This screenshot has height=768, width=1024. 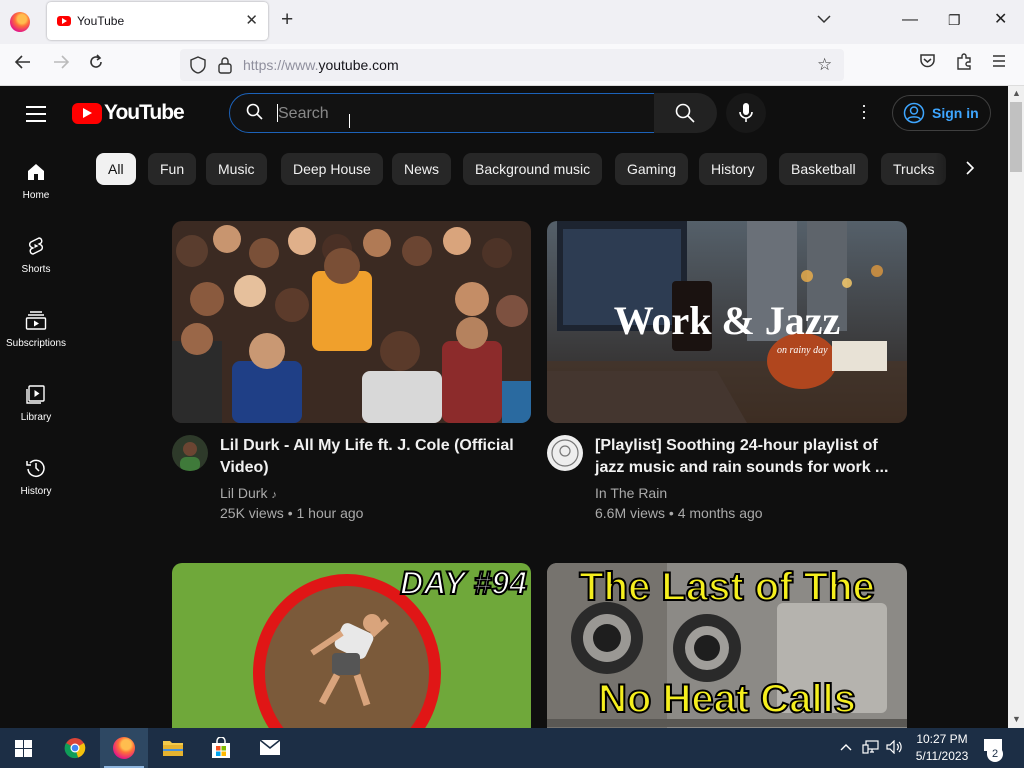 What do you see at coordinates (225, 67) in the screenshot?
I see `lock-icon` at bounding box center [225, 67].